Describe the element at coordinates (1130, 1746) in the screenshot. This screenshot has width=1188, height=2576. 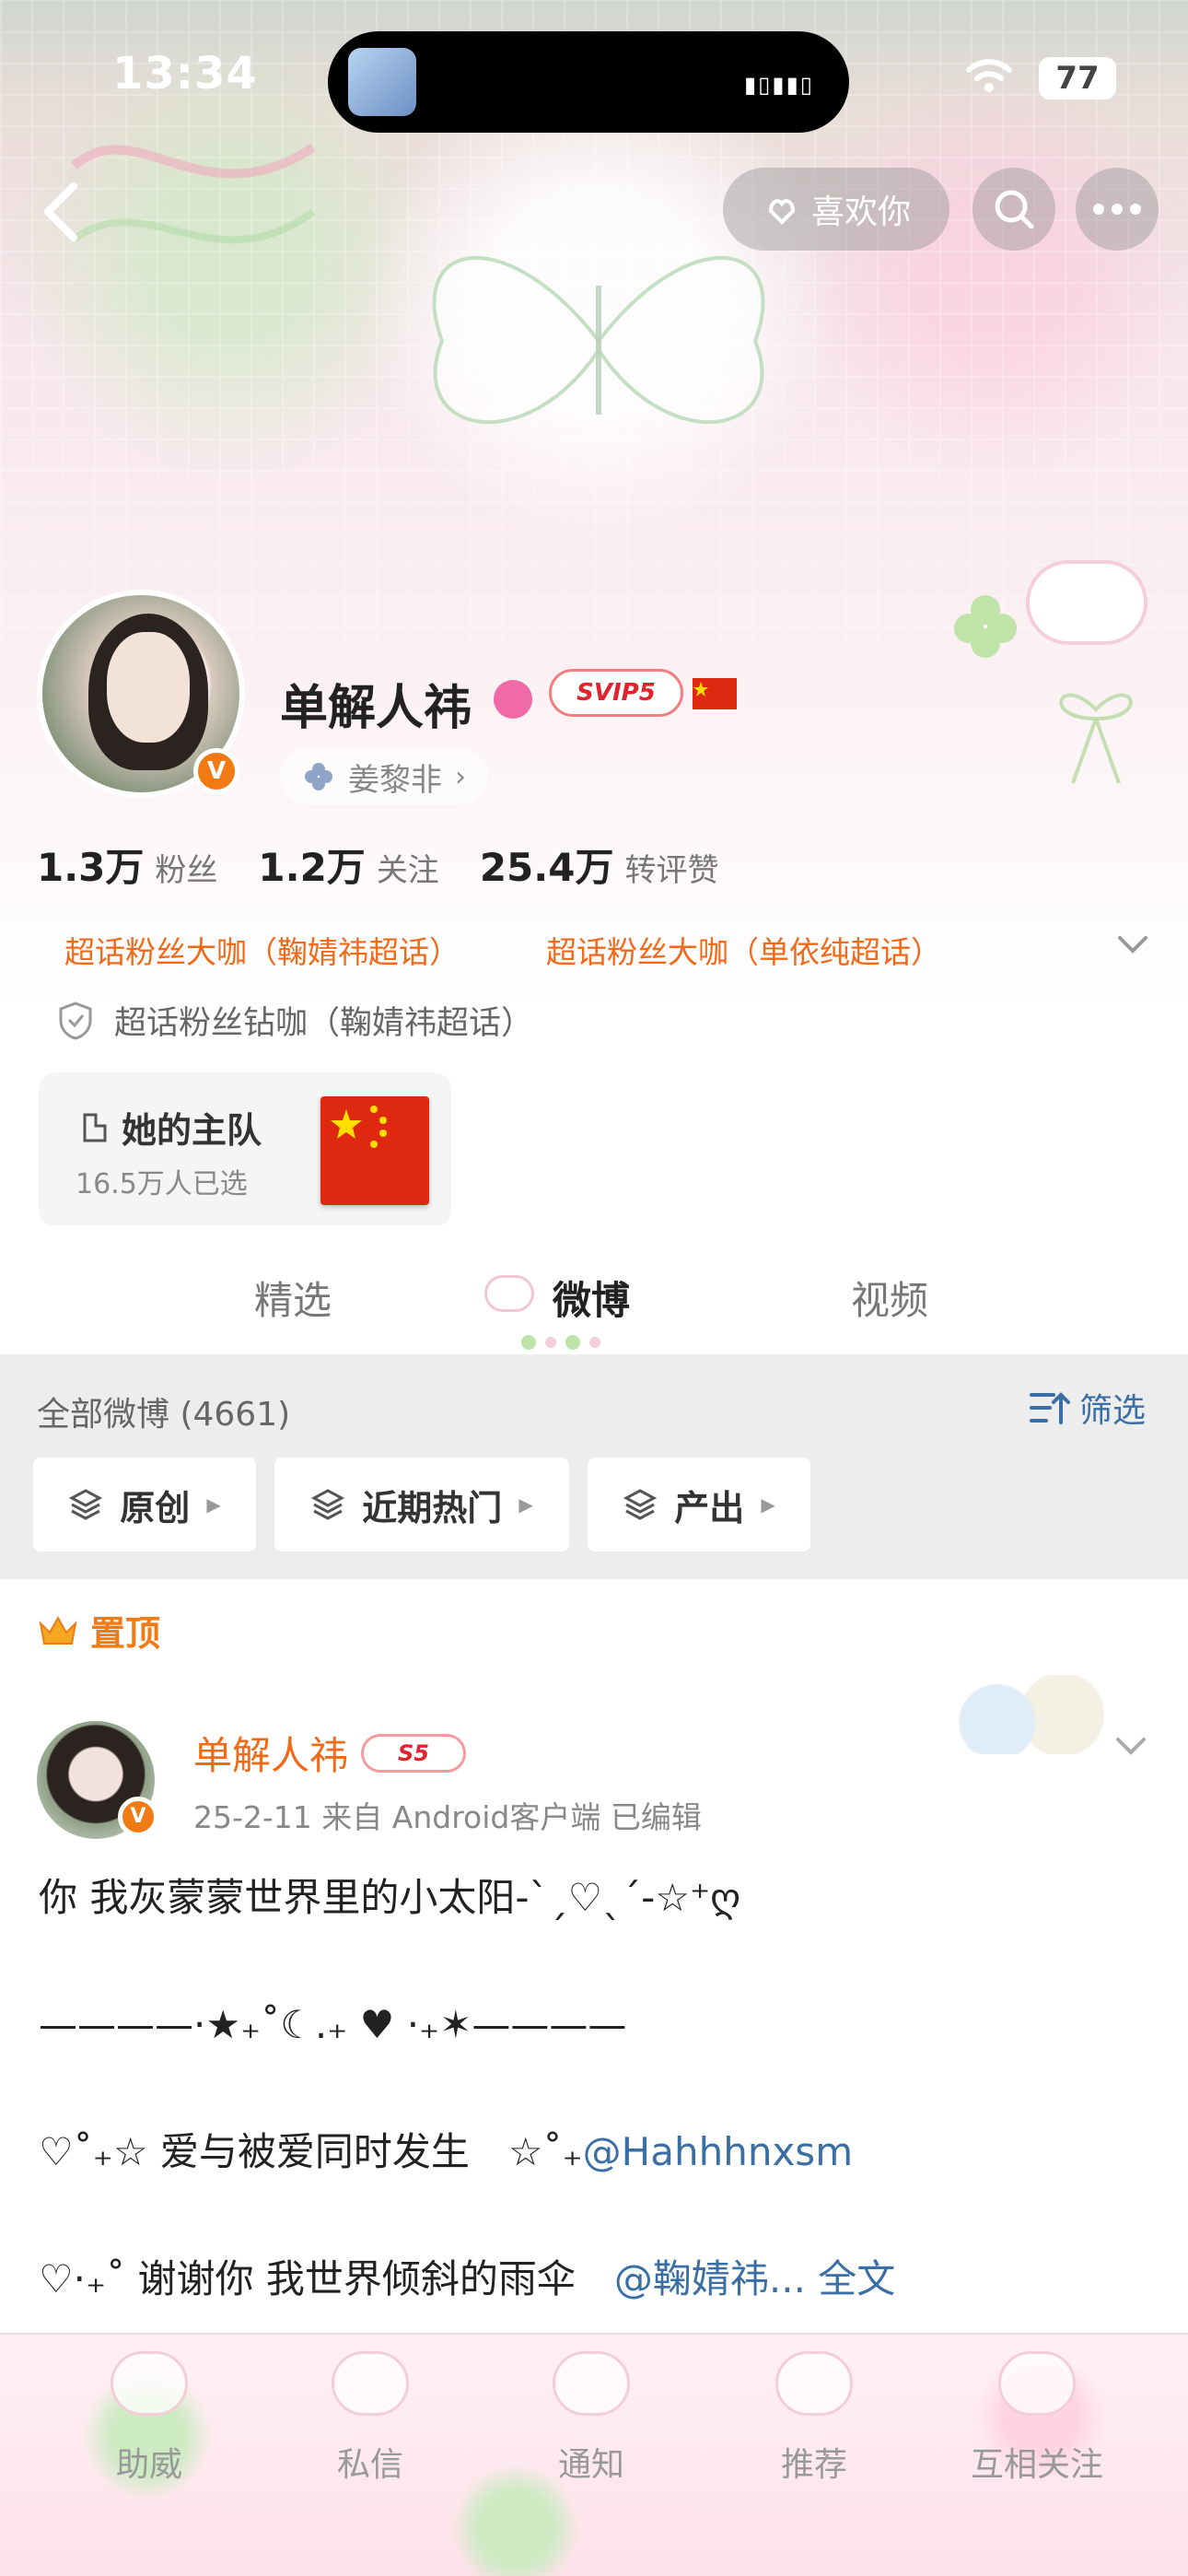
I see `post-options-chevron-down-icon` at that location.